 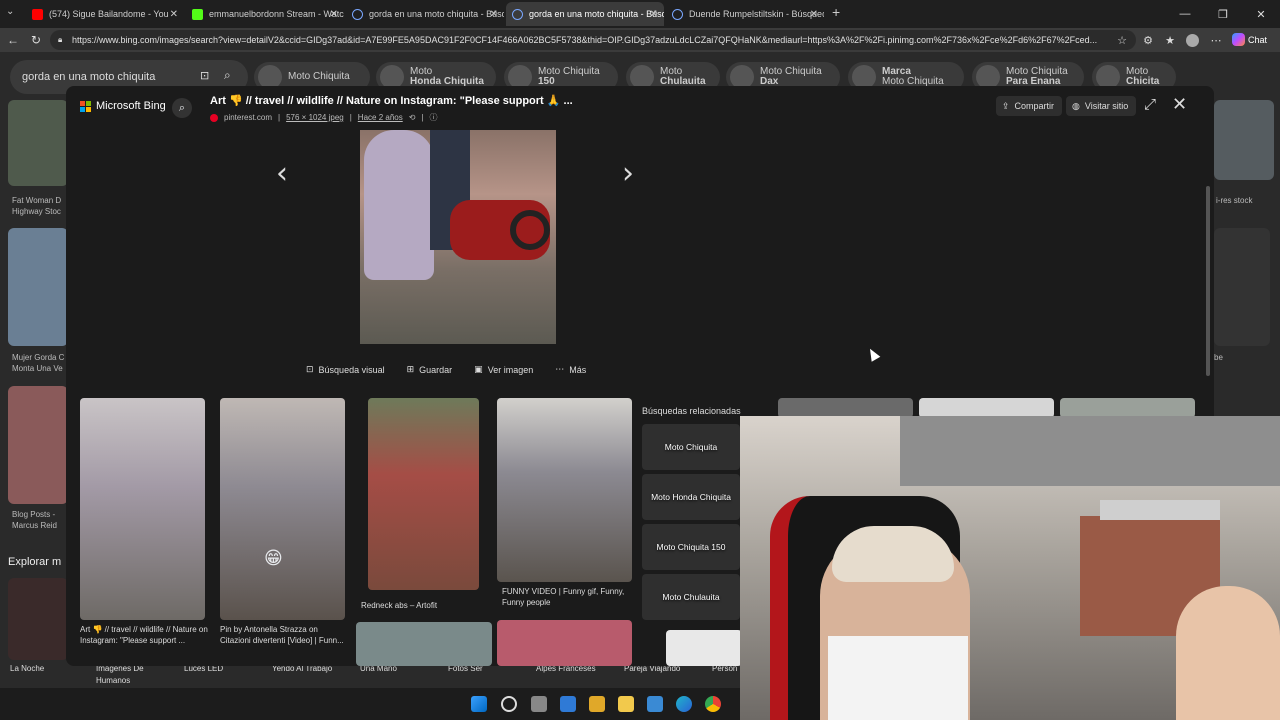 What do you see at coordinates (691, 497) in the screenshot?
I see `related-search-item: Moto Honda Chiquita` at bounding box center [691, 497].